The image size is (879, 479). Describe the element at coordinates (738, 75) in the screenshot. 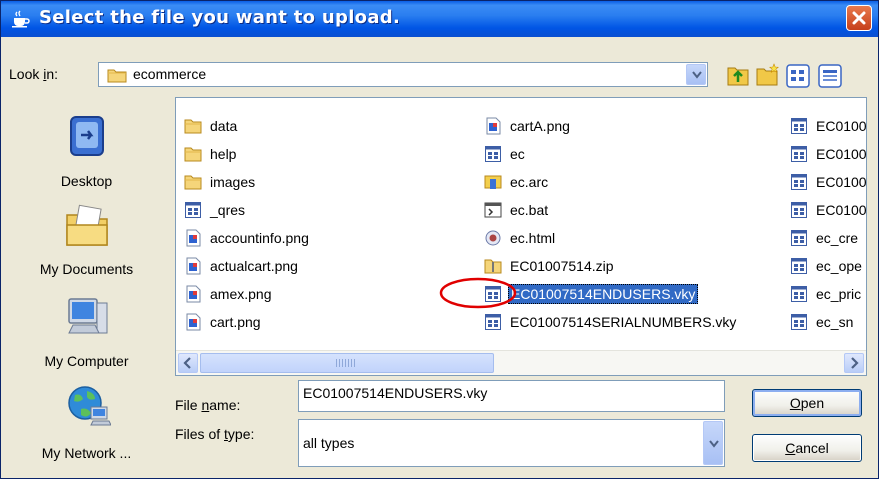

I see `up-one-level-icon` at that location.